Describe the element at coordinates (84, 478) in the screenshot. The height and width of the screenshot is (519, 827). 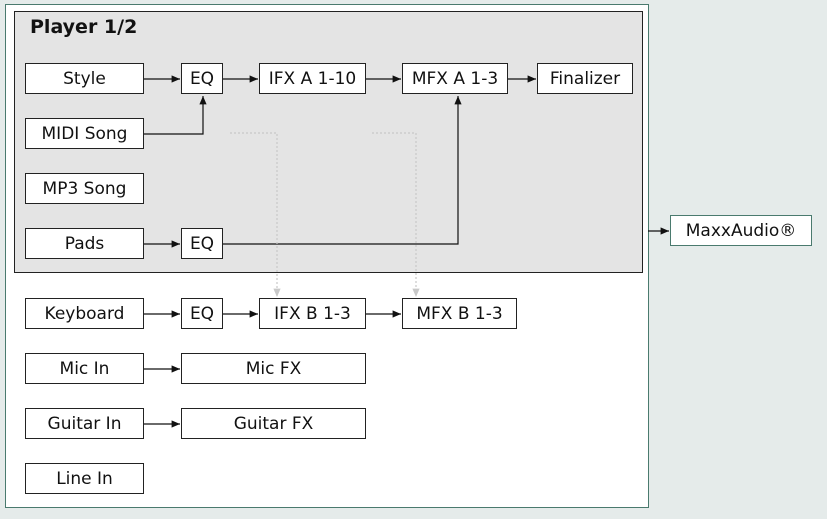
I see `block-line-in: Line In` at that location.